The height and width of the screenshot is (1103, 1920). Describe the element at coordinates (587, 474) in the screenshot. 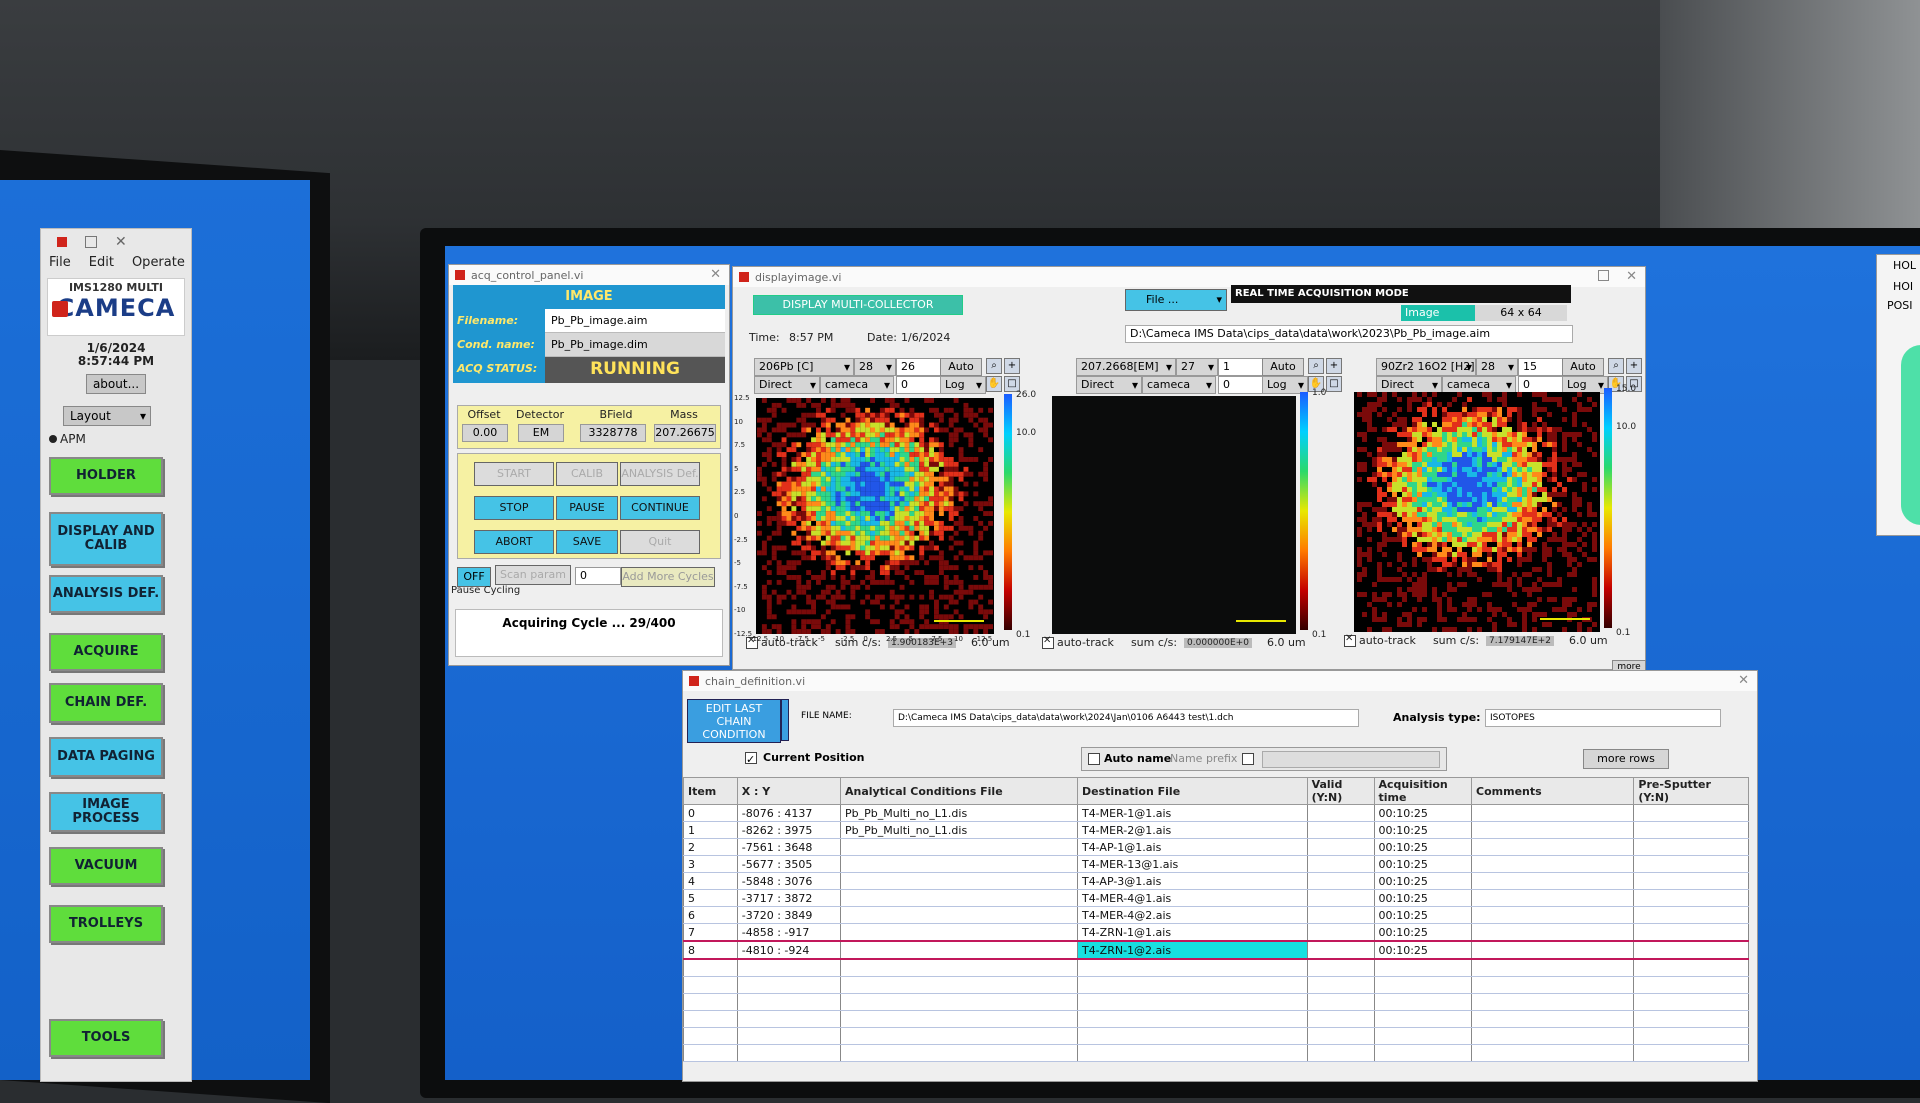

I see `calib-button: CALIB` at that location.